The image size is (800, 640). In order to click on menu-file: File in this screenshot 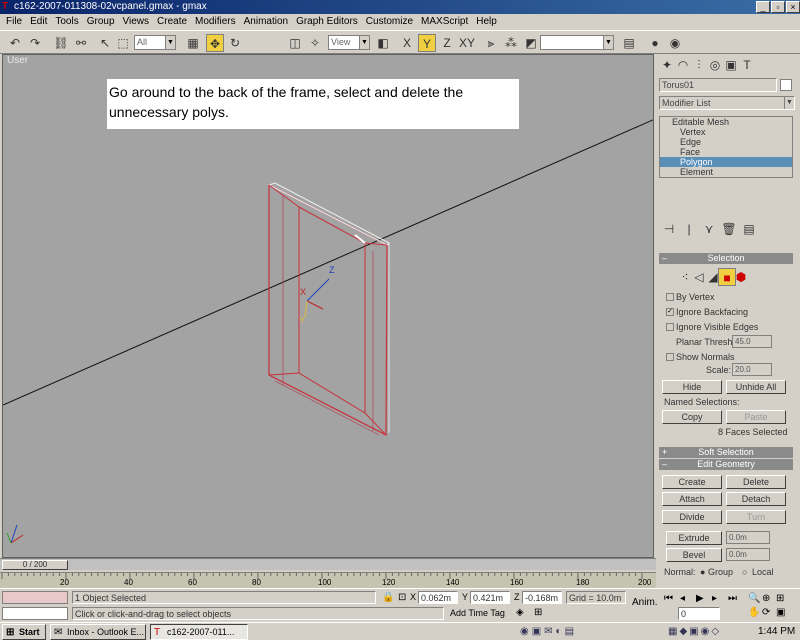, I will do `click(14, 22)`.